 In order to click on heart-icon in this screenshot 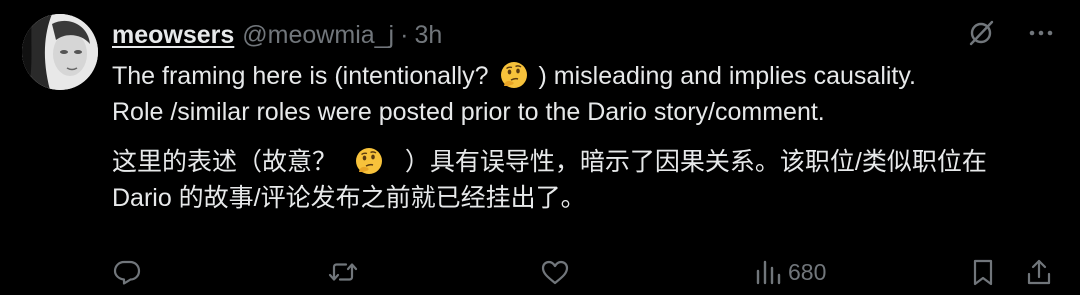, I will do `click(555, 272)`.